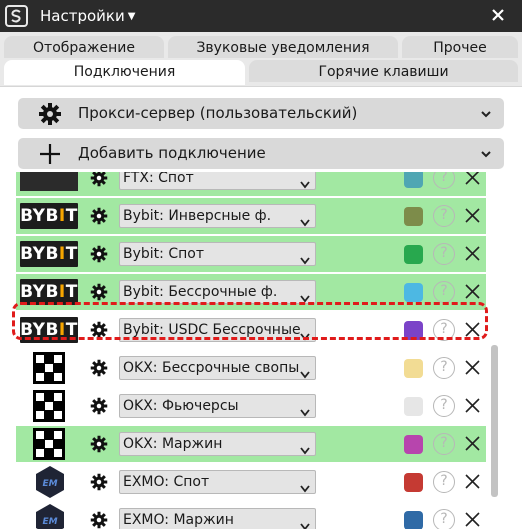 The width and height of the screenshot is (522, 529). Describe the element at coordinates (460, 47) in the screenshot. I see `tab-other: Прочее` at that location.